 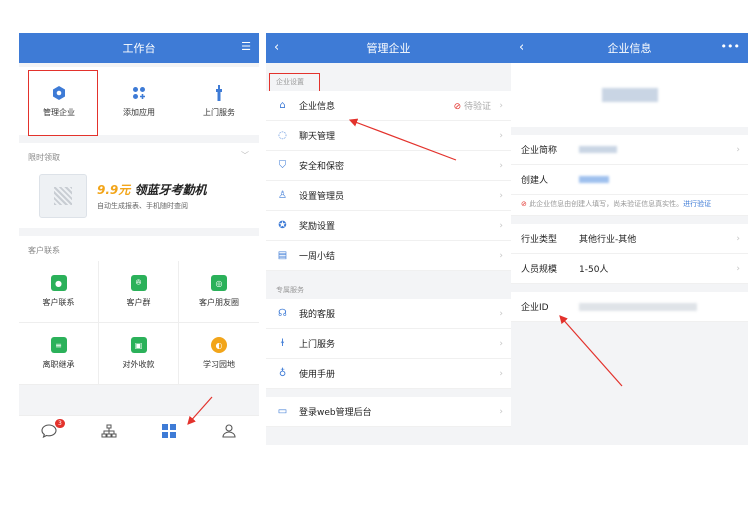 I want to click on customer-group-icon: ꔮ, so click(x=138, y=283).